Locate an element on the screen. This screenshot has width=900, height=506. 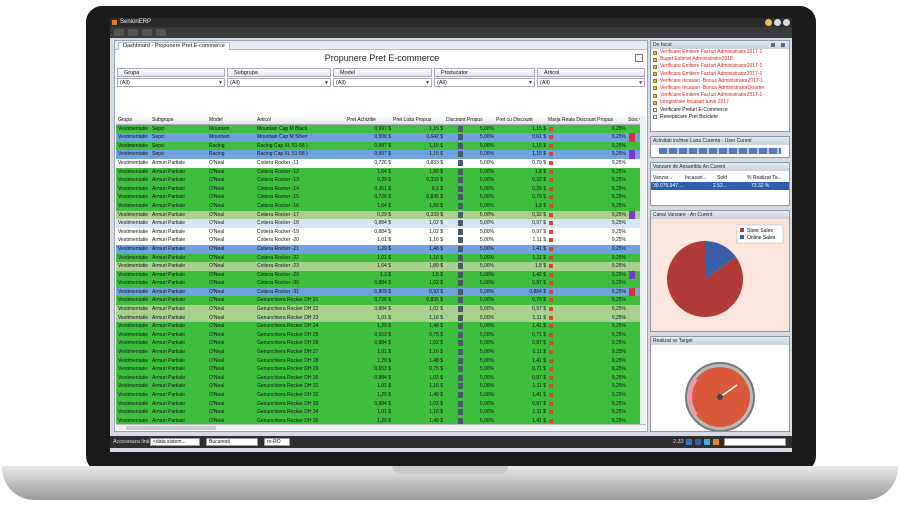
scroll-thumb is located at coordinates (171, 428).